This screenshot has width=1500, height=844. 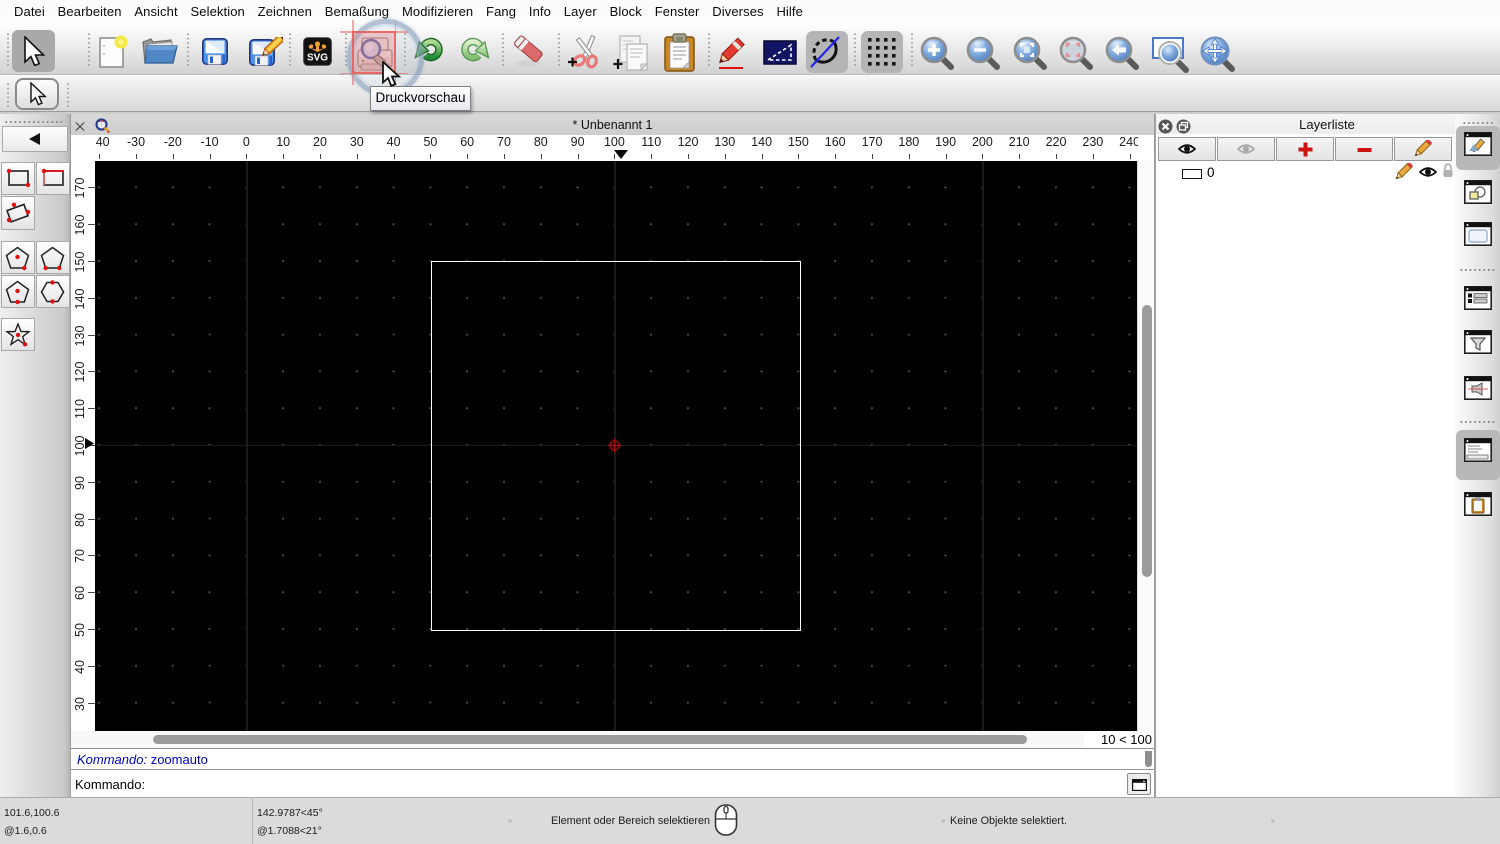 What do you see at coordinates (317, 58) in the screenshot?
I see `svg-text: SVG` at bounding box center [317, 58].